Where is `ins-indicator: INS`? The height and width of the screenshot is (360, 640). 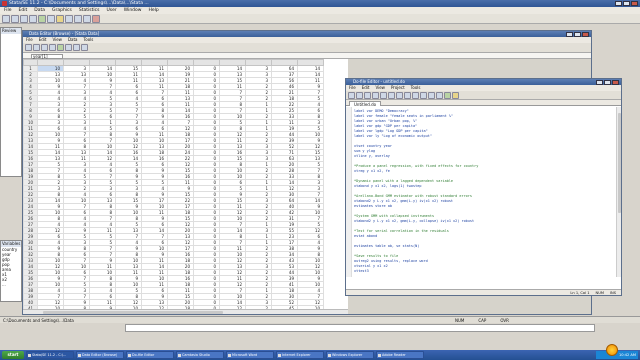
ins-indicator: INS is located at coordinates (612, 293).